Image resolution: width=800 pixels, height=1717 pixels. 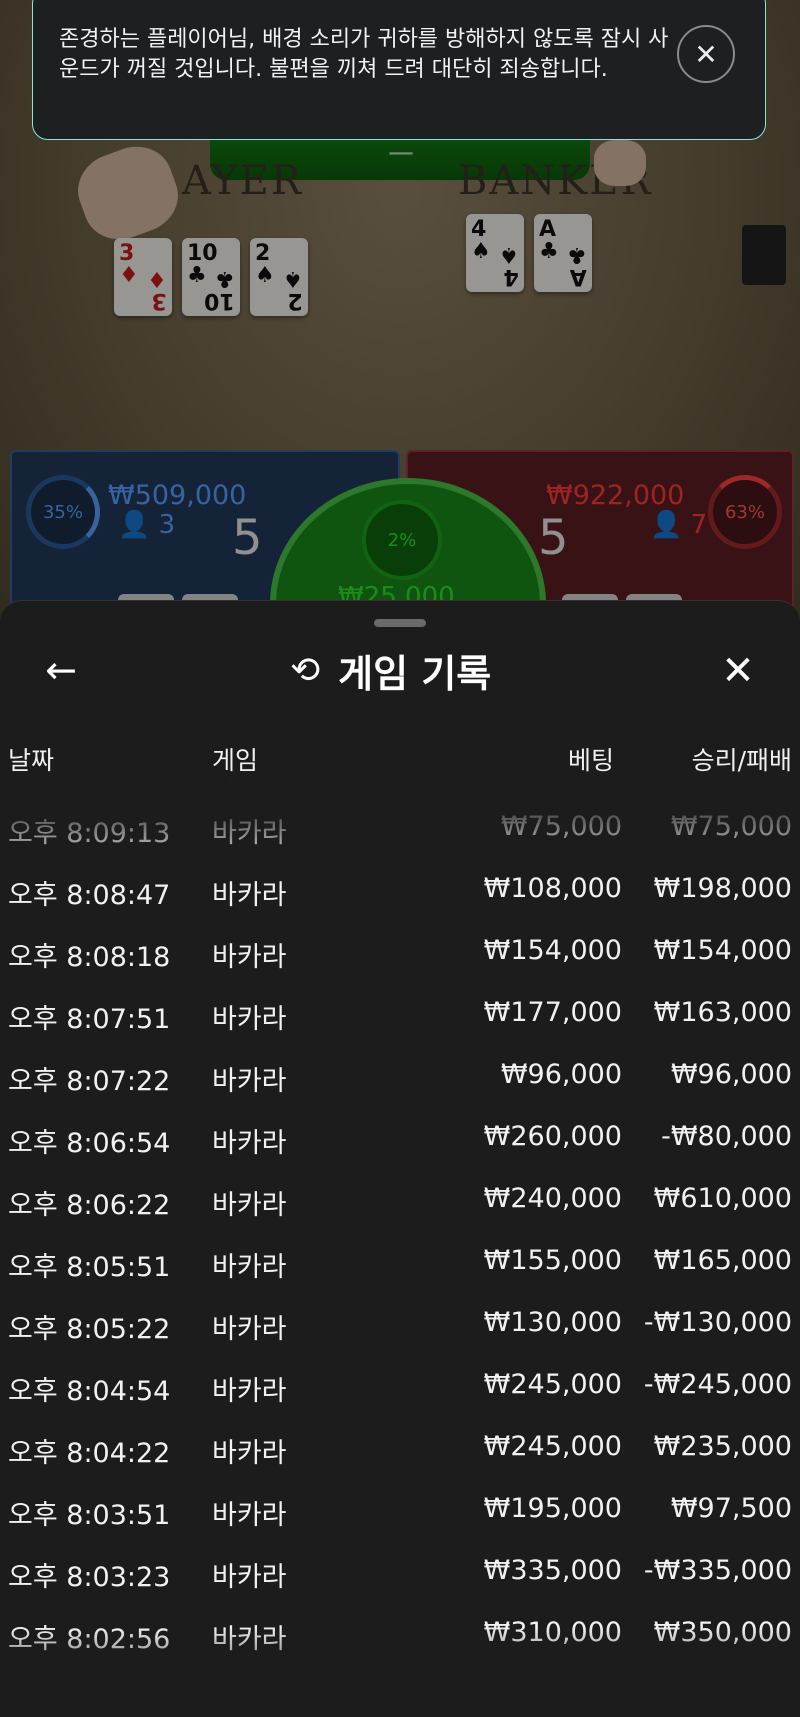 I want to click on history-row: 오후 8:07:51 바카라 ₩177,000 ₩163,000, so click(x=400, y=1014).